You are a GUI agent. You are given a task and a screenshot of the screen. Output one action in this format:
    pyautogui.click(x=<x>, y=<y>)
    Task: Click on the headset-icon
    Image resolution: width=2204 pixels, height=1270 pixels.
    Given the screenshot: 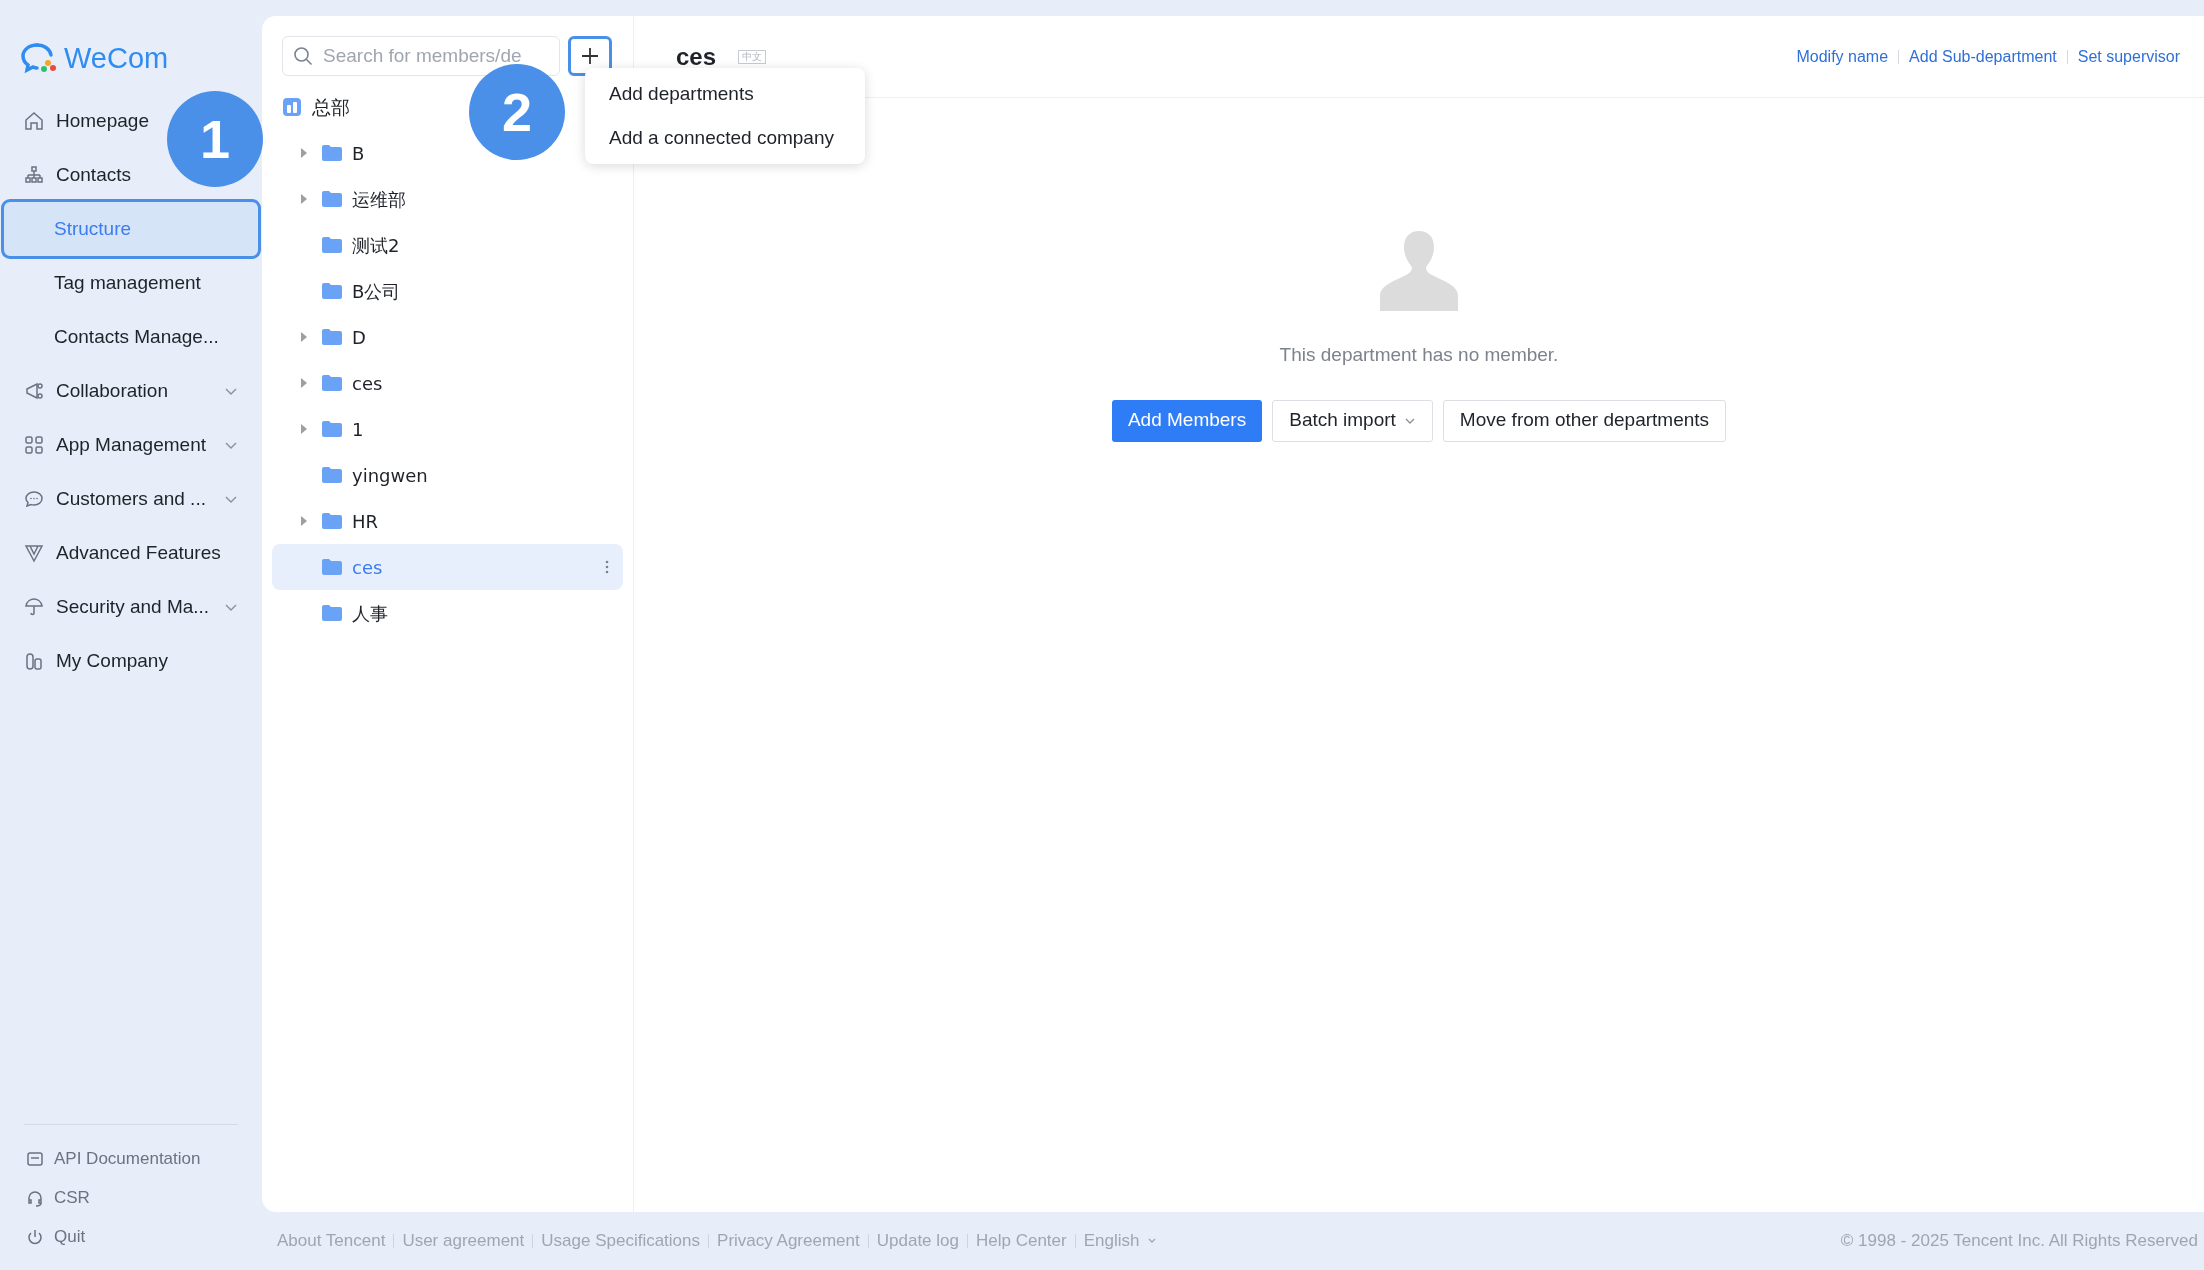 What is the action you would take?
    pyautogui.click(x=35, y=1197)
    